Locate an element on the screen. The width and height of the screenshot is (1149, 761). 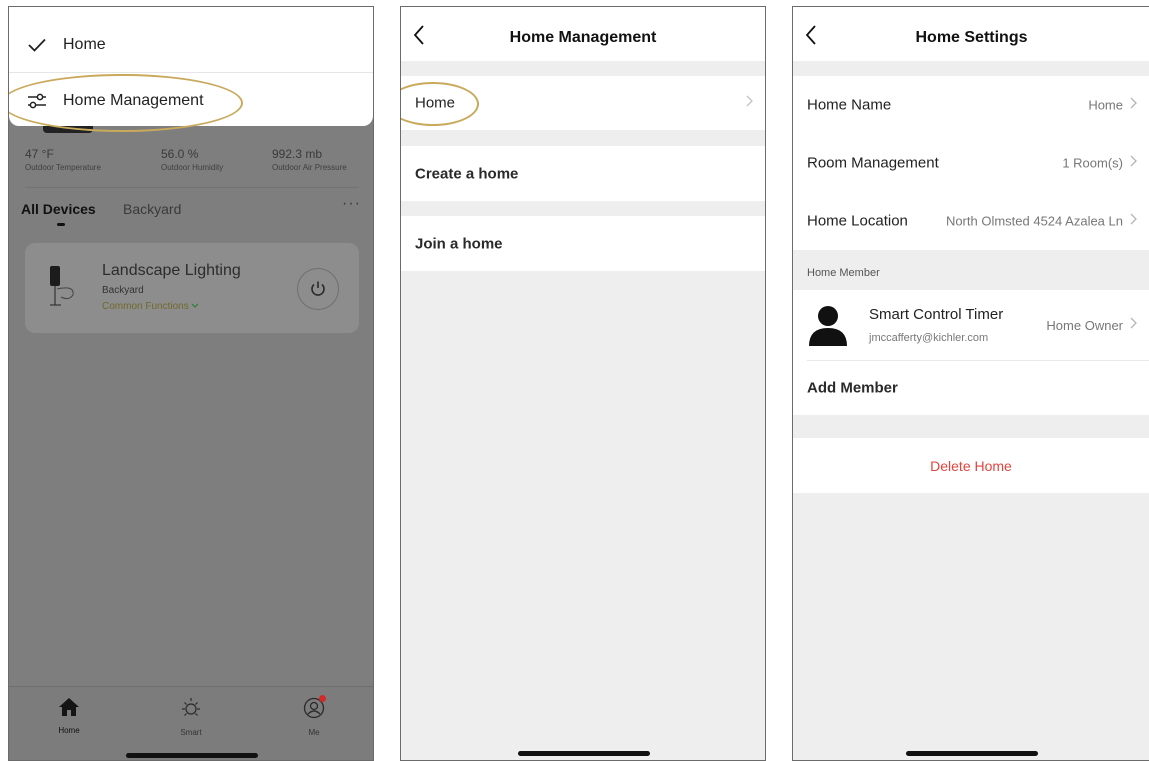
create-home-item: Create a home is located at coordinates (583, 173).